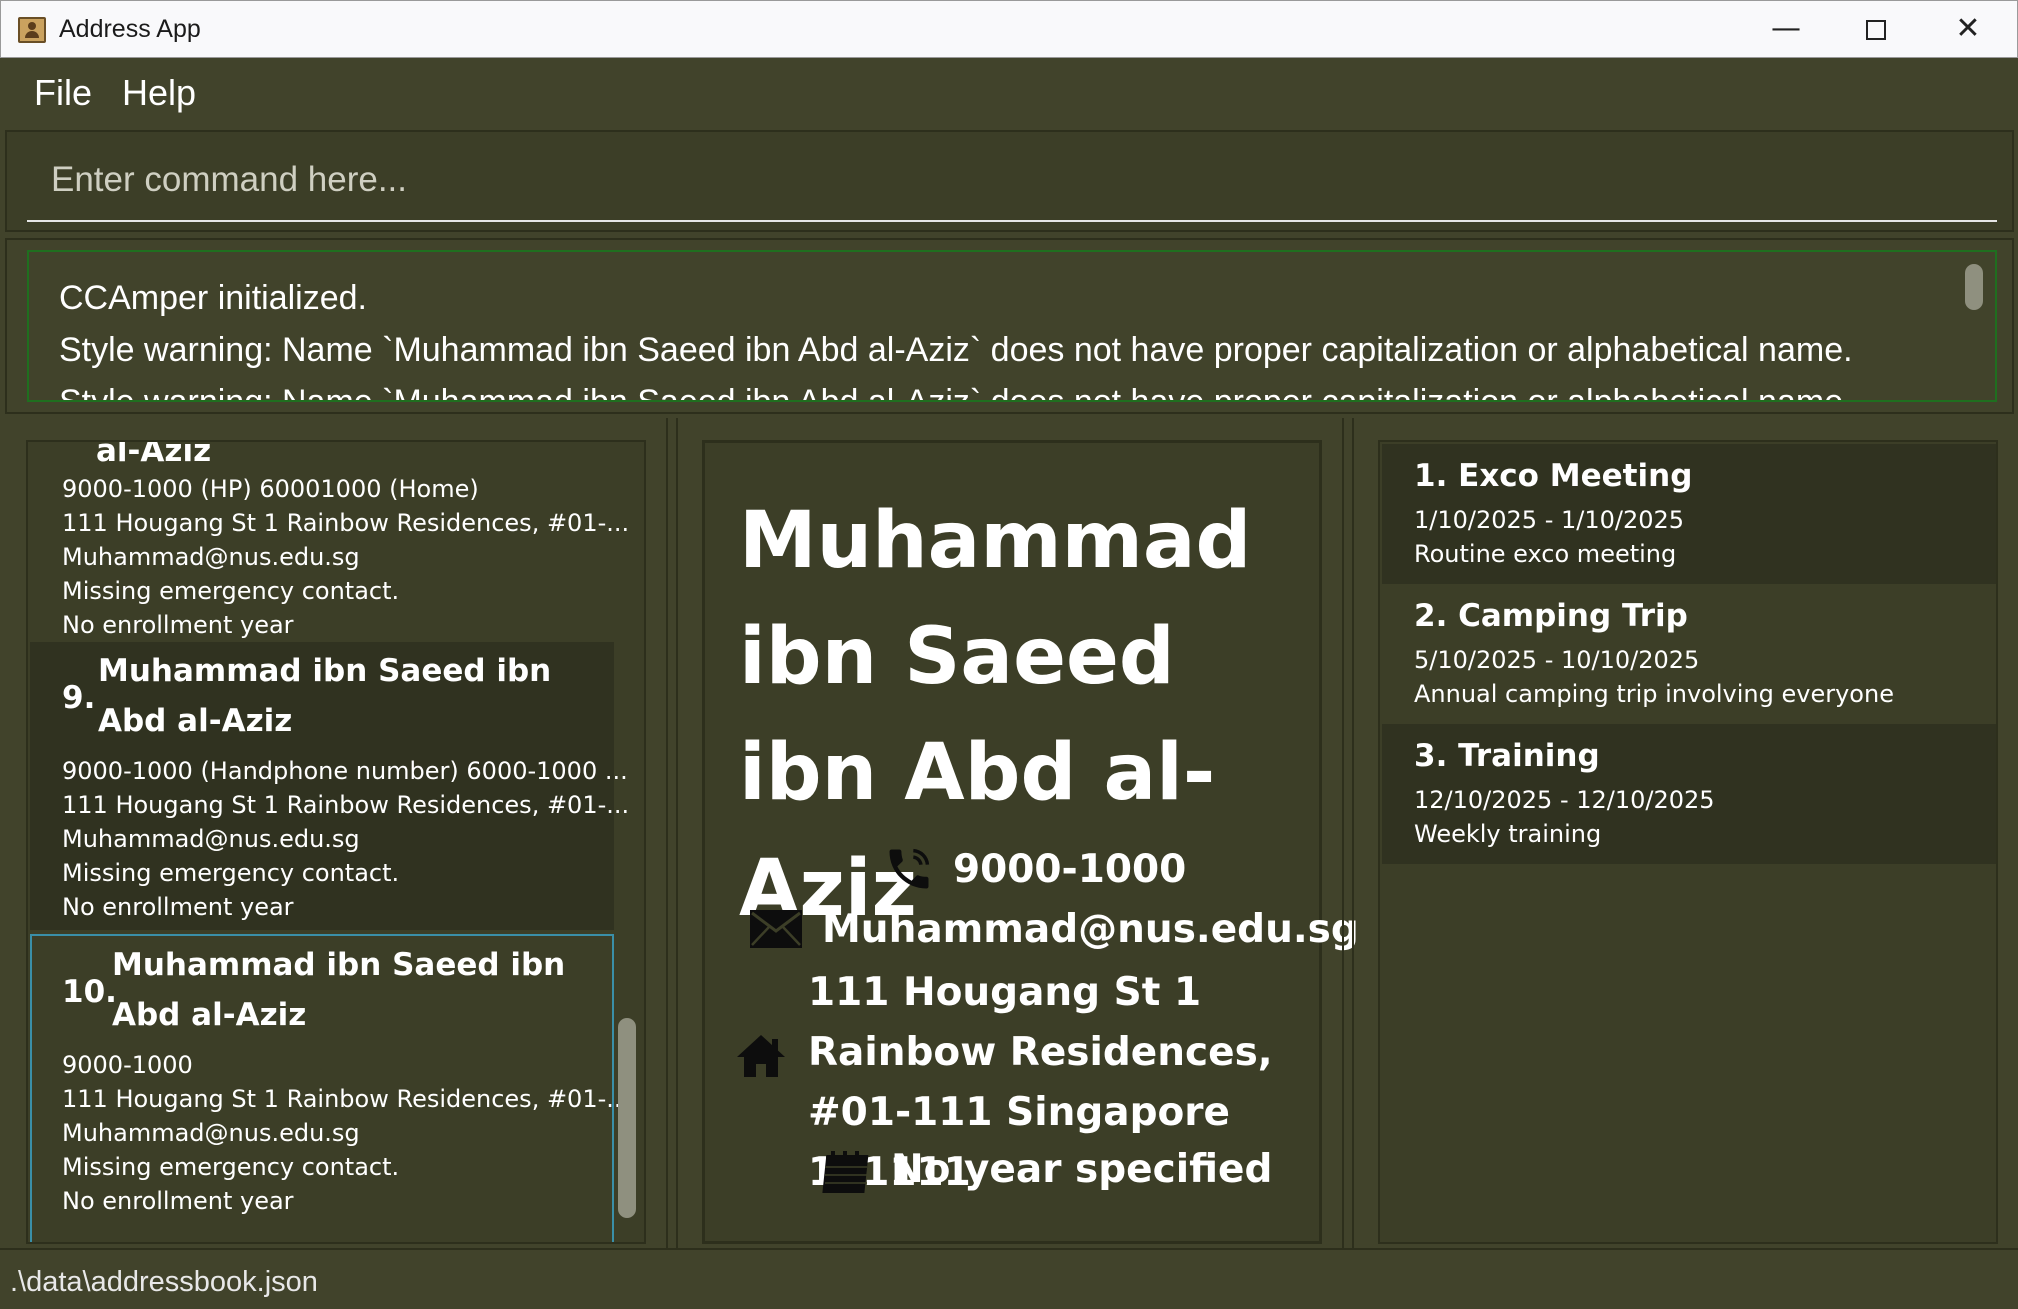 This screenshot has width=2018, height=1309. I want to click on result-scrollbar, so click(1974, 287).